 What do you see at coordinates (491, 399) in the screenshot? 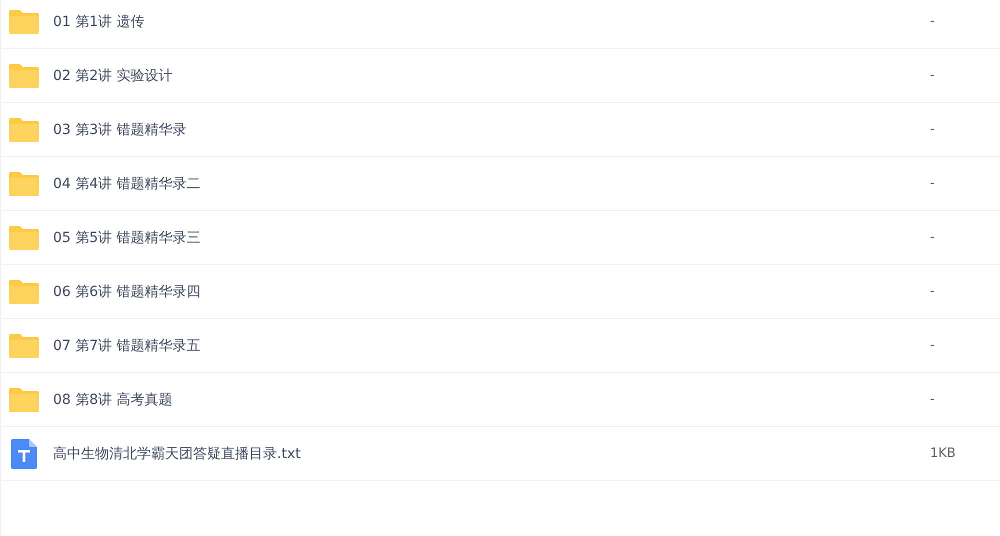
I see `file-name: 08 第8讲 高考真题` at bounding box center [491, 399].